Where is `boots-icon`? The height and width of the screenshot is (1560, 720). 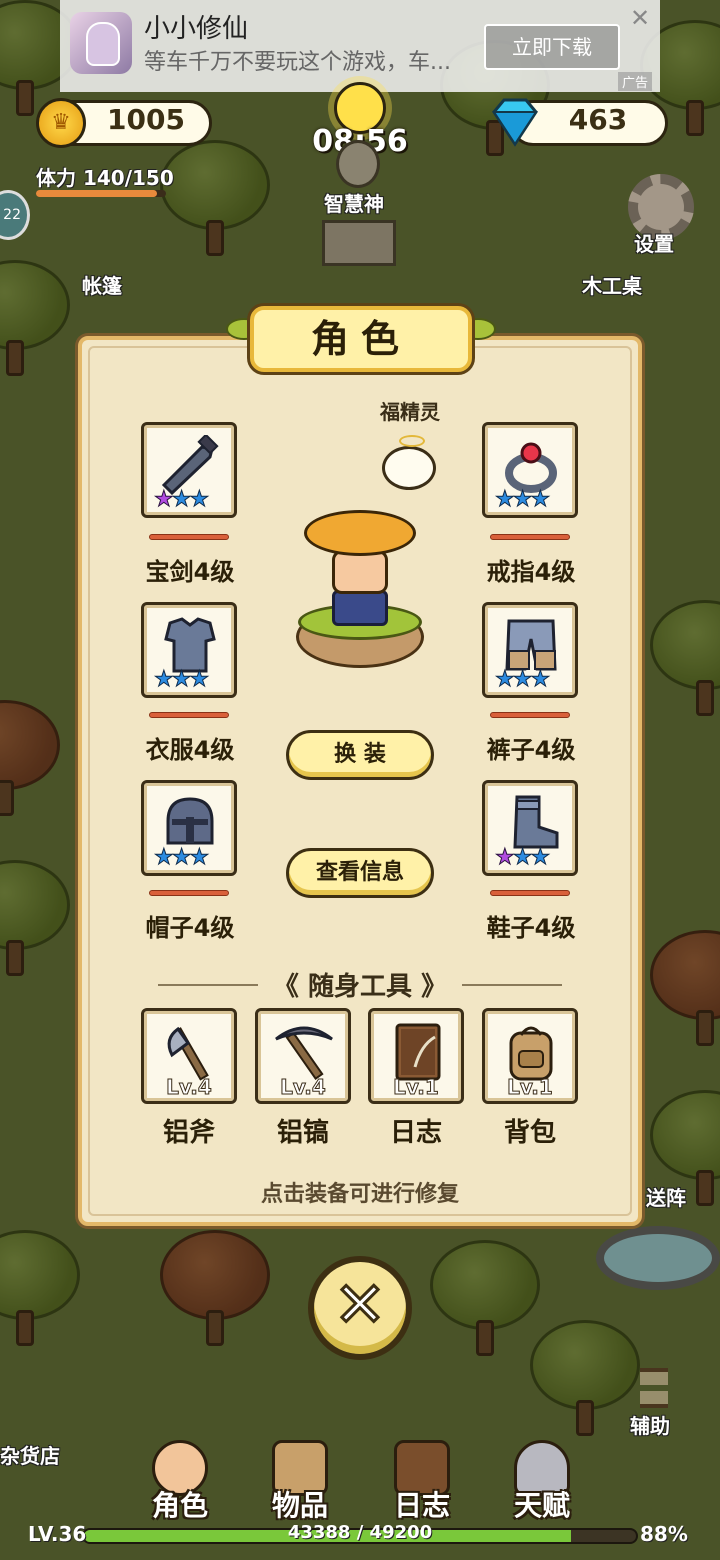
boots-icon is located at coordinates (536, 822).